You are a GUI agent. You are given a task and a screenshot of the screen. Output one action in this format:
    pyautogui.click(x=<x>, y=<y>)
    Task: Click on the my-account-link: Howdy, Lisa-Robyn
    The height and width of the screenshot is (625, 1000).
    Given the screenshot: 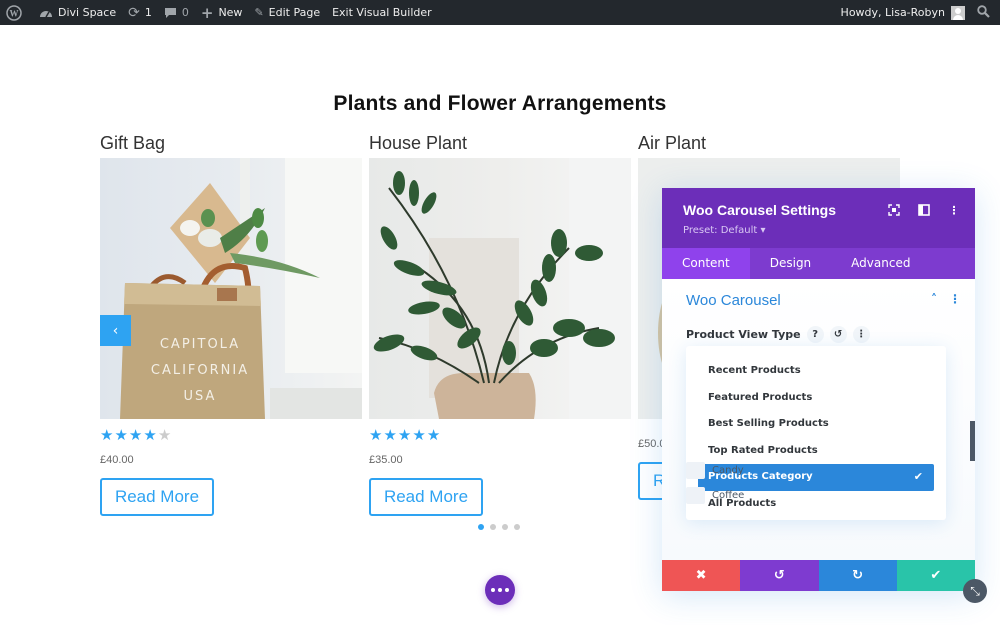 What is the action you would take?
    pyautogui.click(x=903, y=12)
    